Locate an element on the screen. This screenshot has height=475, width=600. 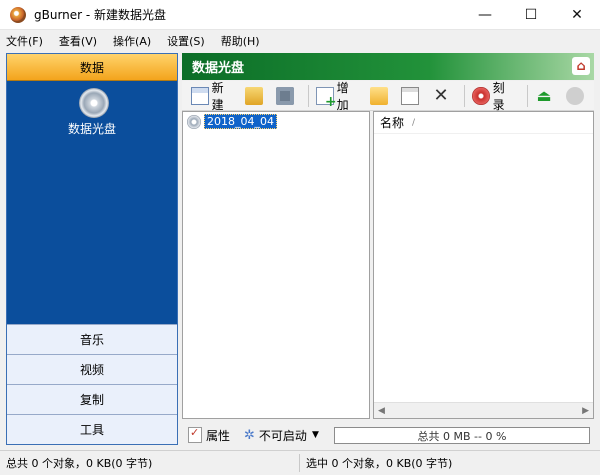
burn-button: 刻录 is located at coordinates (494, 96).